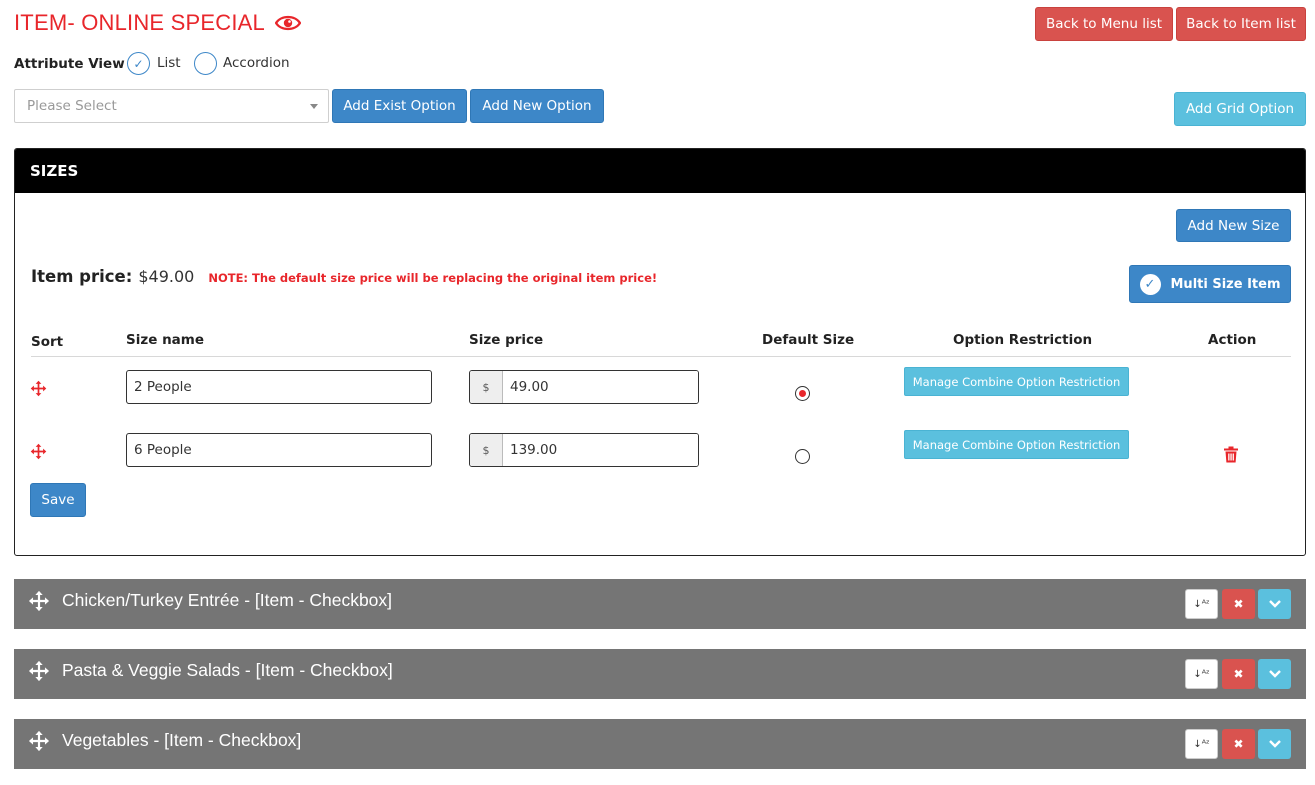 The width and height of the screenshot is (1315, 785). I want to click on save-button: Save, so click(58, 500).